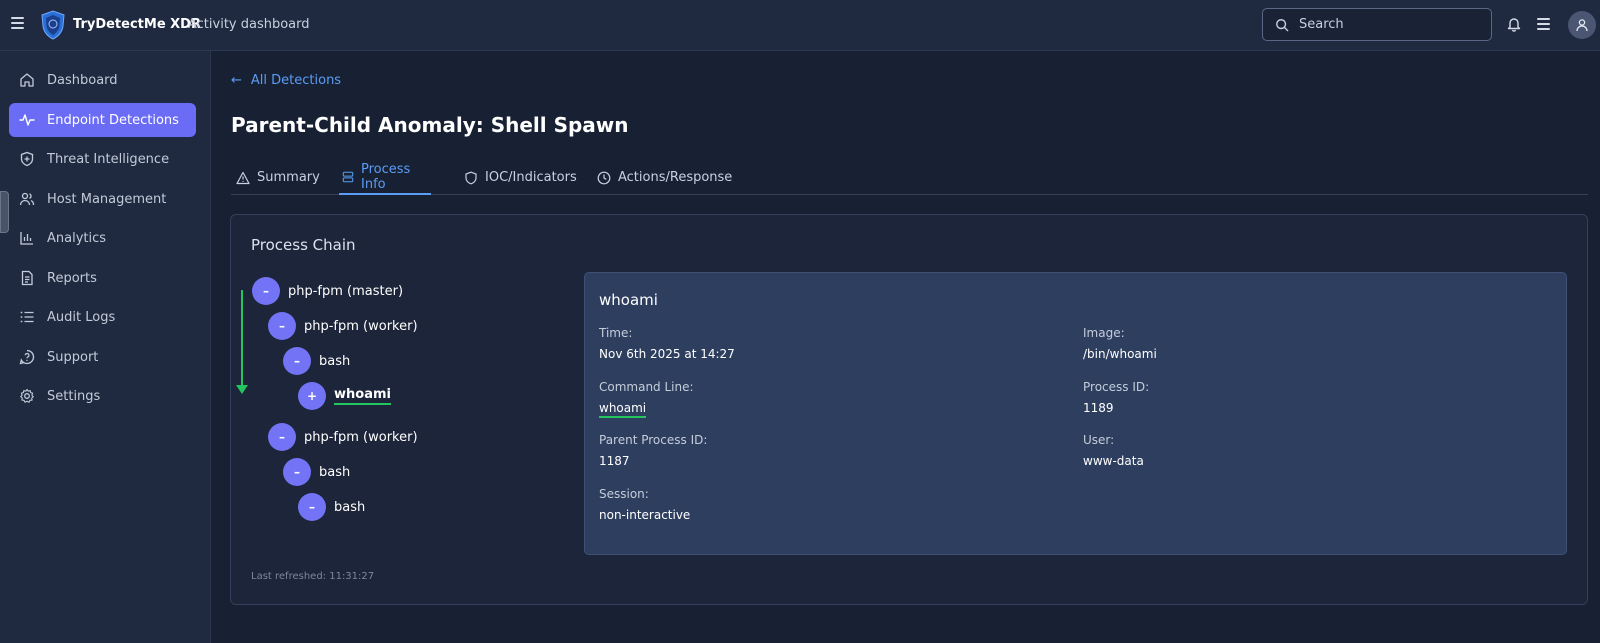 The height and width of the screenshot is (643, 1600). Describe the element at coordinates (653, 440) in the screenshot. I see `field-label: Parent Process ID:` at that location.